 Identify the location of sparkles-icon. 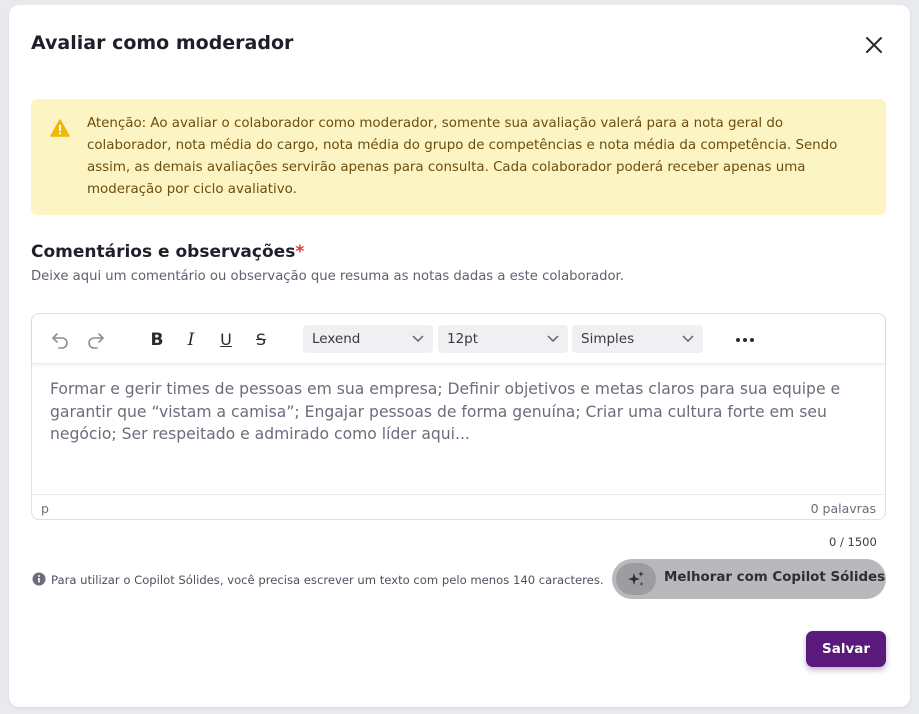
(636, 578).